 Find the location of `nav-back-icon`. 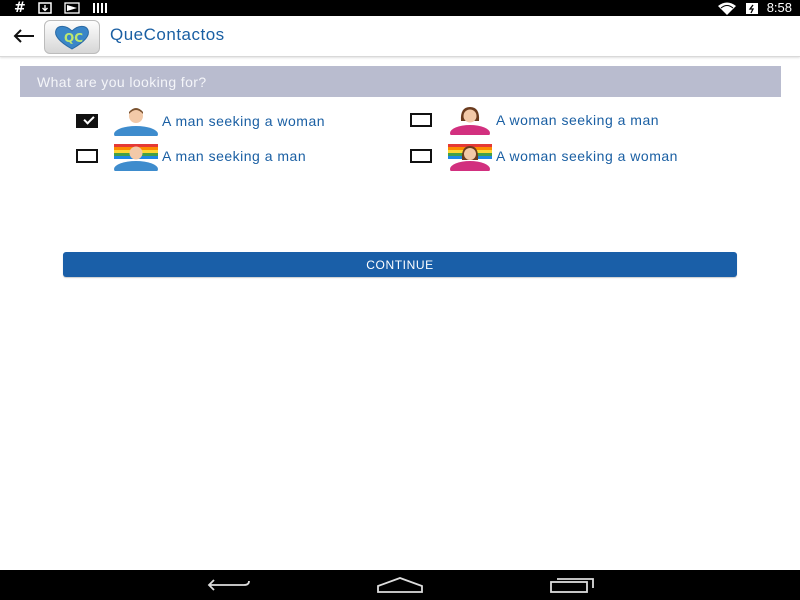

nav-back-icon is located at coordinates (228, 585).